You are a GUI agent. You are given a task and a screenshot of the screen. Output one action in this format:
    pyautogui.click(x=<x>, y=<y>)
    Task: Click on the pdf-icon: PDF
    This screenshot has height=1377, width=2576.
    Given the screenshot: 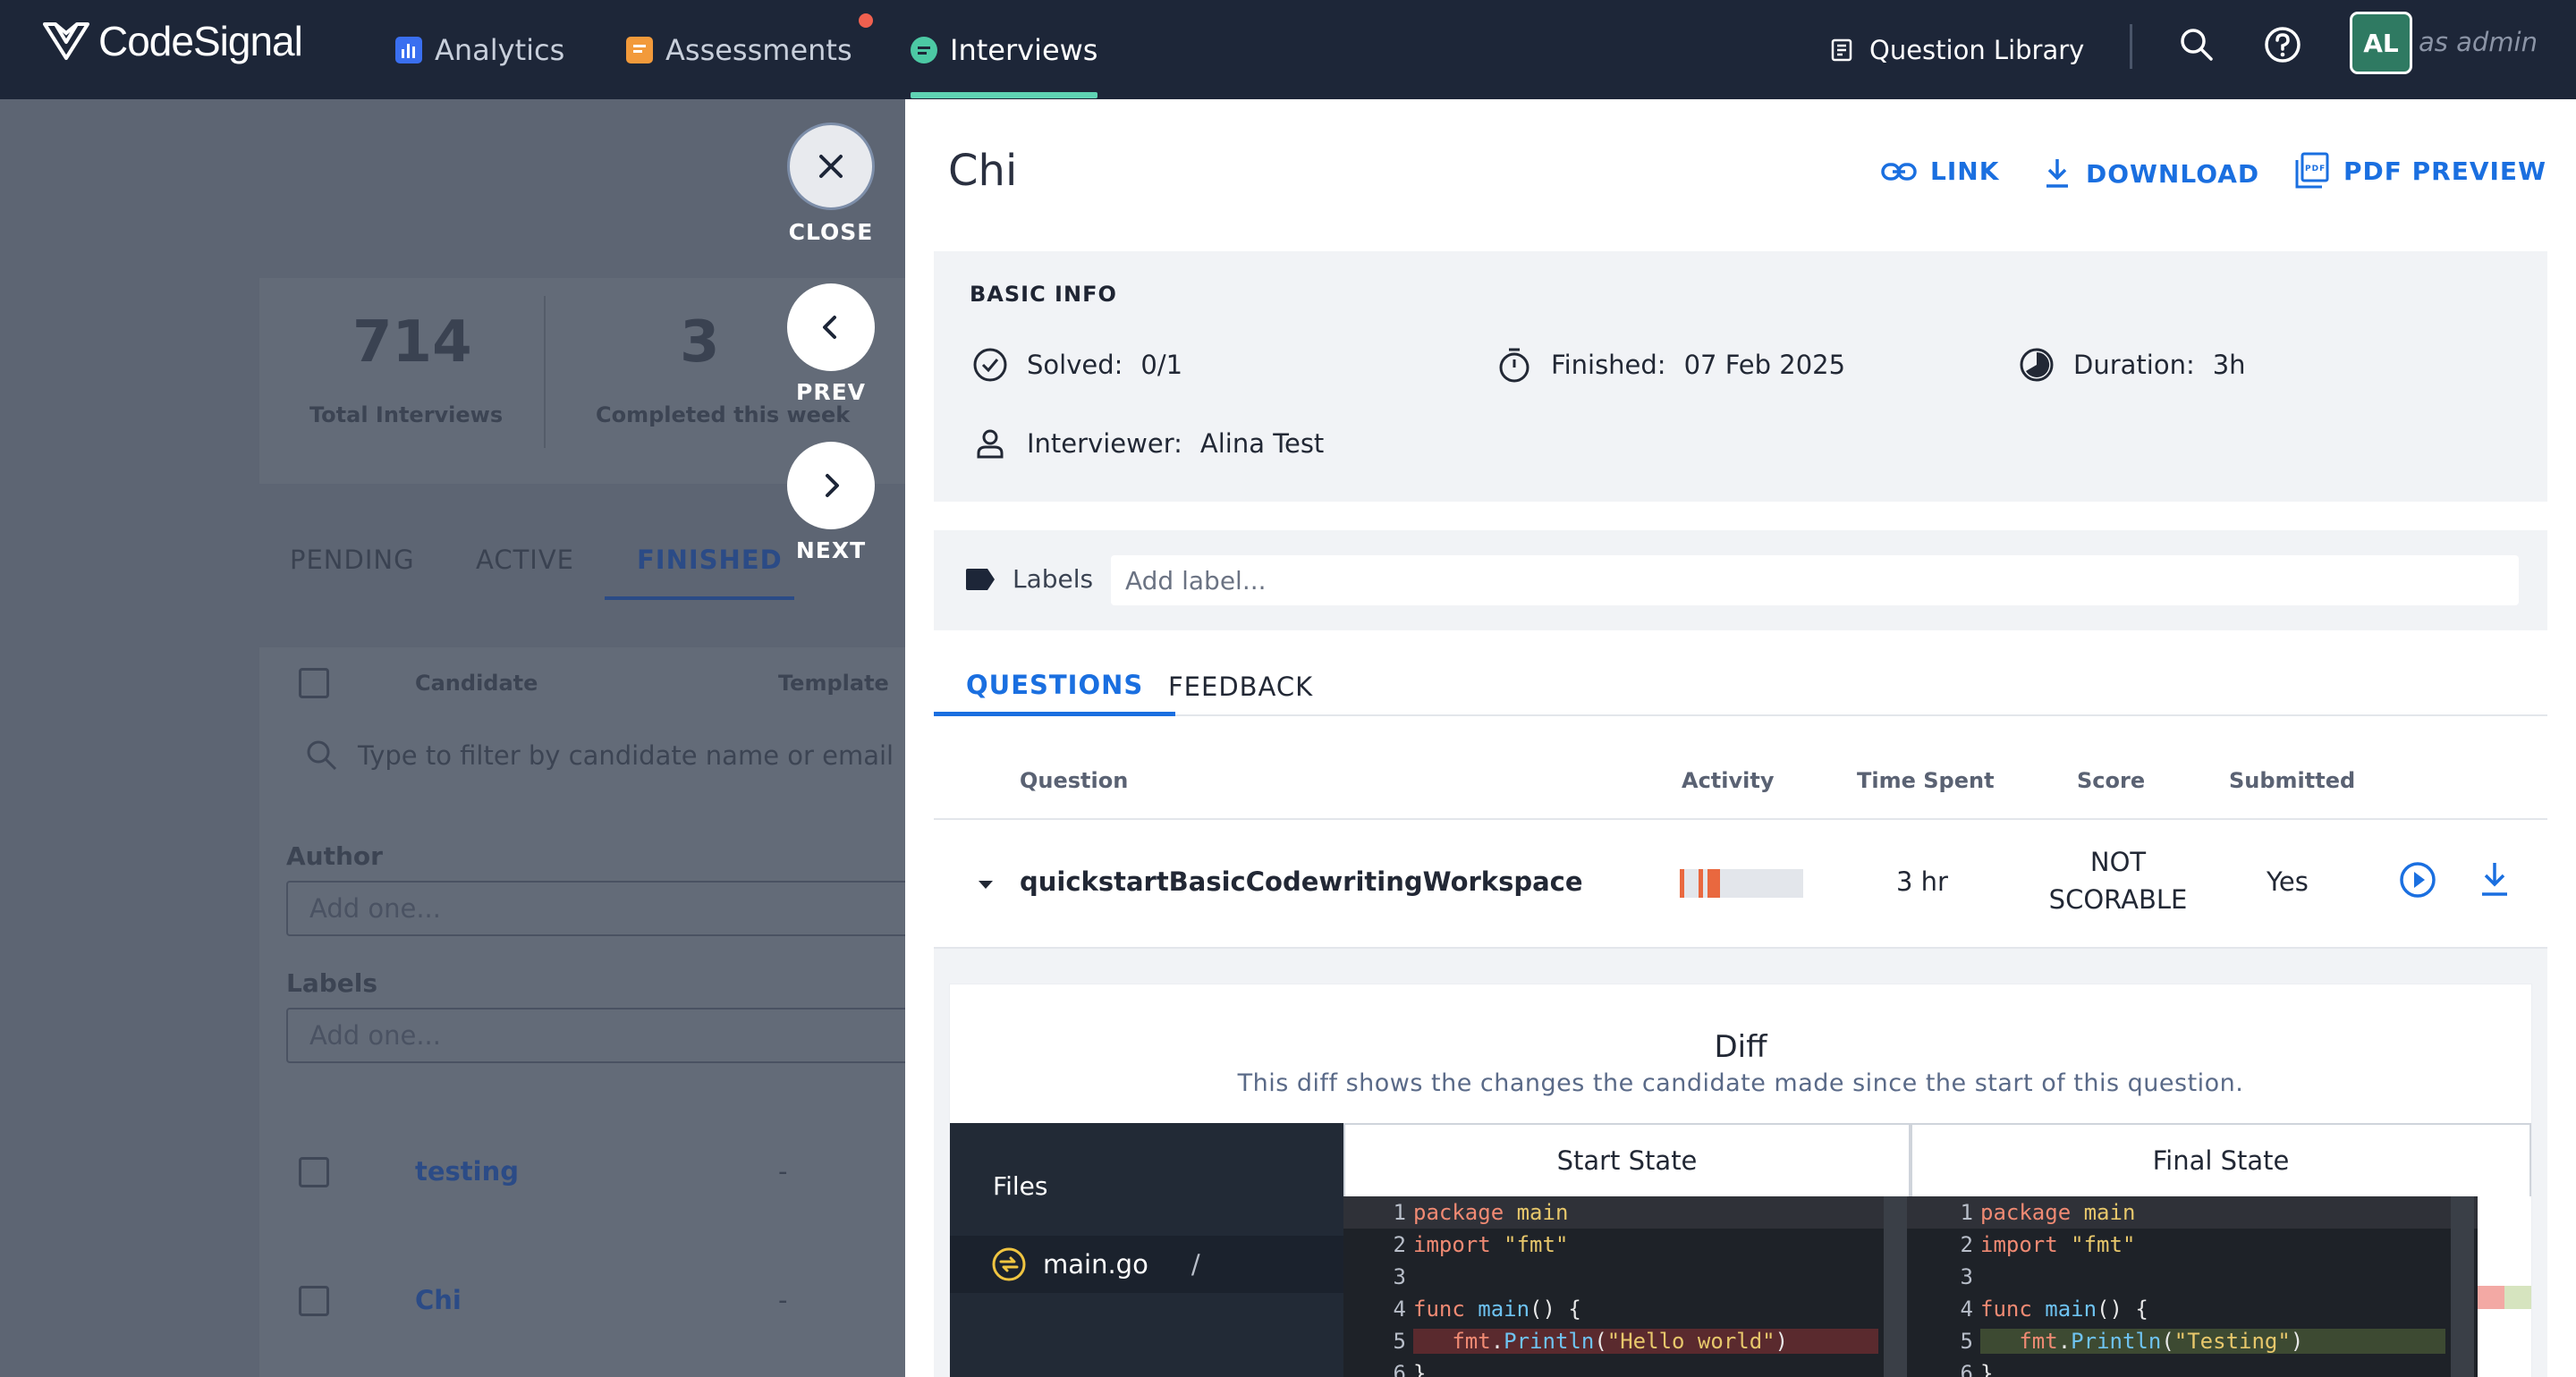 What is the action you would take?
    pyautogui.click(x=2312, y=170)
    